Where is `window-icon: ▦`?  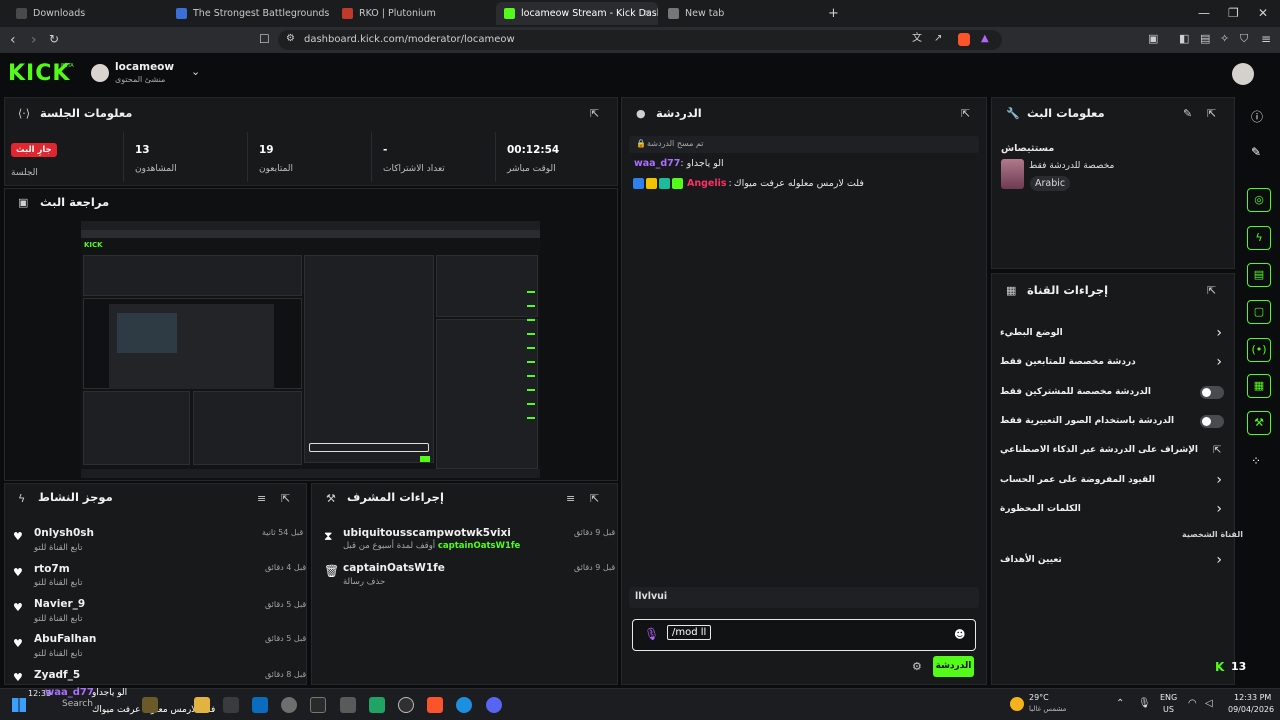 window-icon: ▦ is located at coordinates (1259, 386).